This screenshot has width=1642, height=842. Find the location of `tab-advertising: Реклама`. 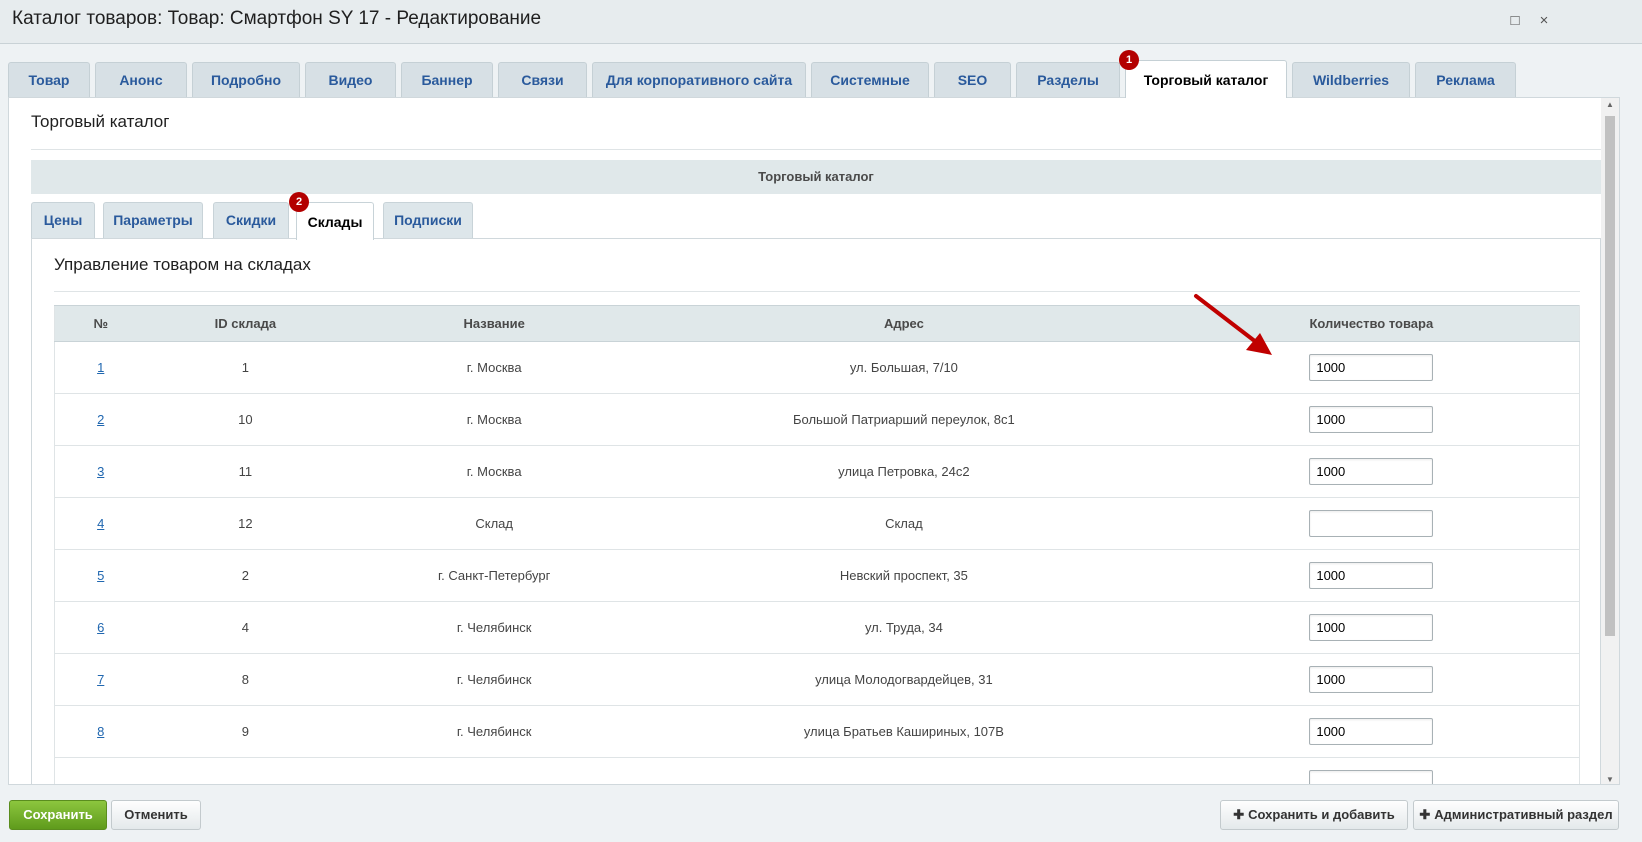

tab-advertising: Реклама is located at coordinates (1465, 80).